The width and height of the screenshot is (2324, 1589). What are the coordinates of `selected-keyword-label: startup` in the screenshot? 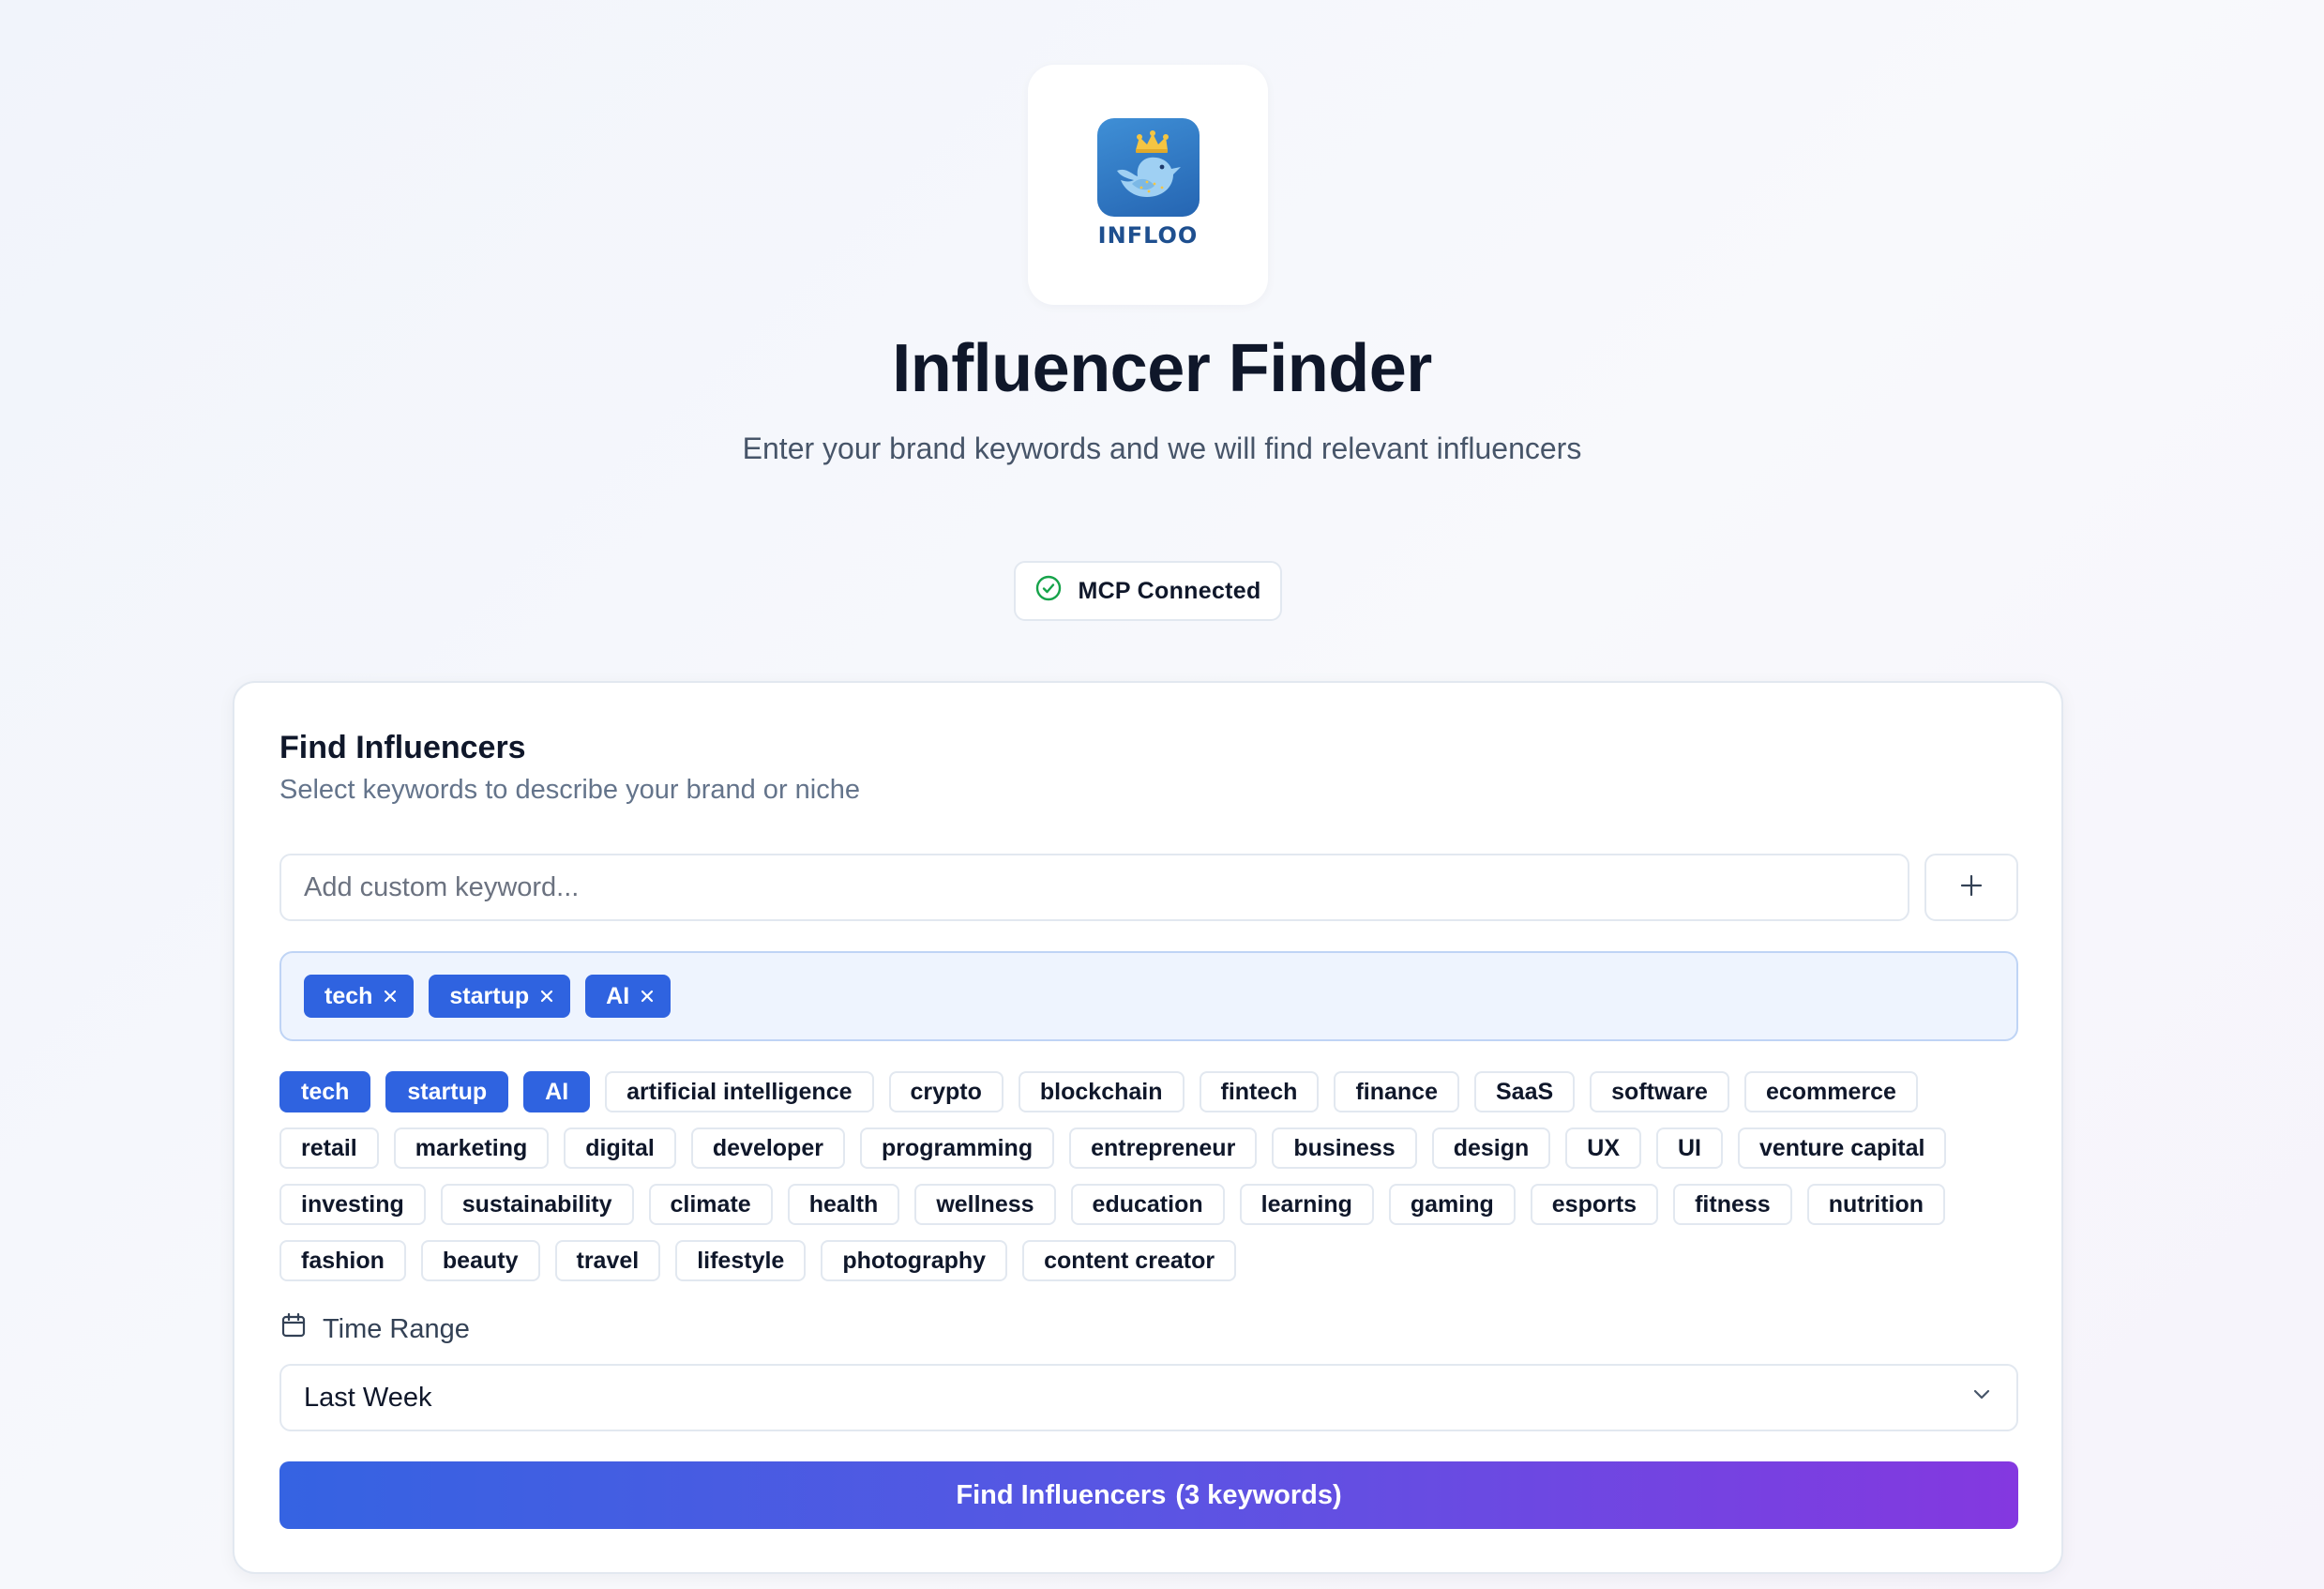 It's located at (489, 995).